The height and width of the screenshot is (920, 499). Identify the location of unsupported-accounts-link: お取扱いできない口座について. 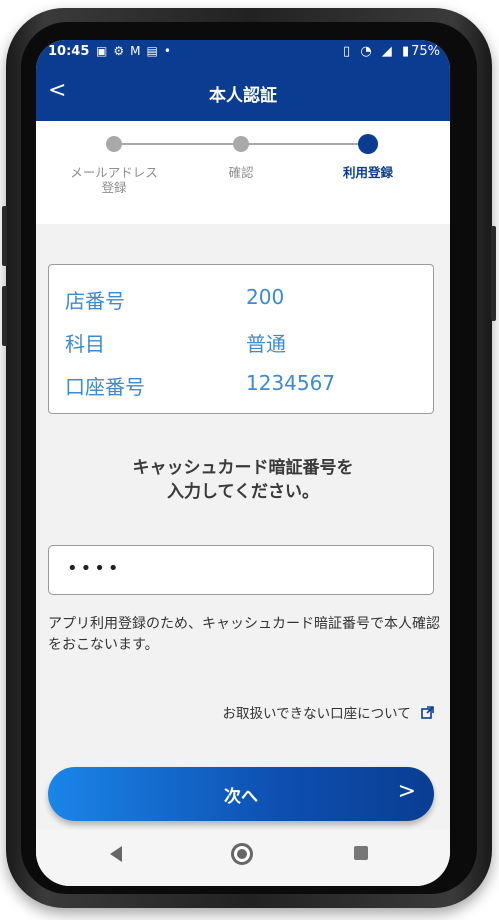
(329, 712).